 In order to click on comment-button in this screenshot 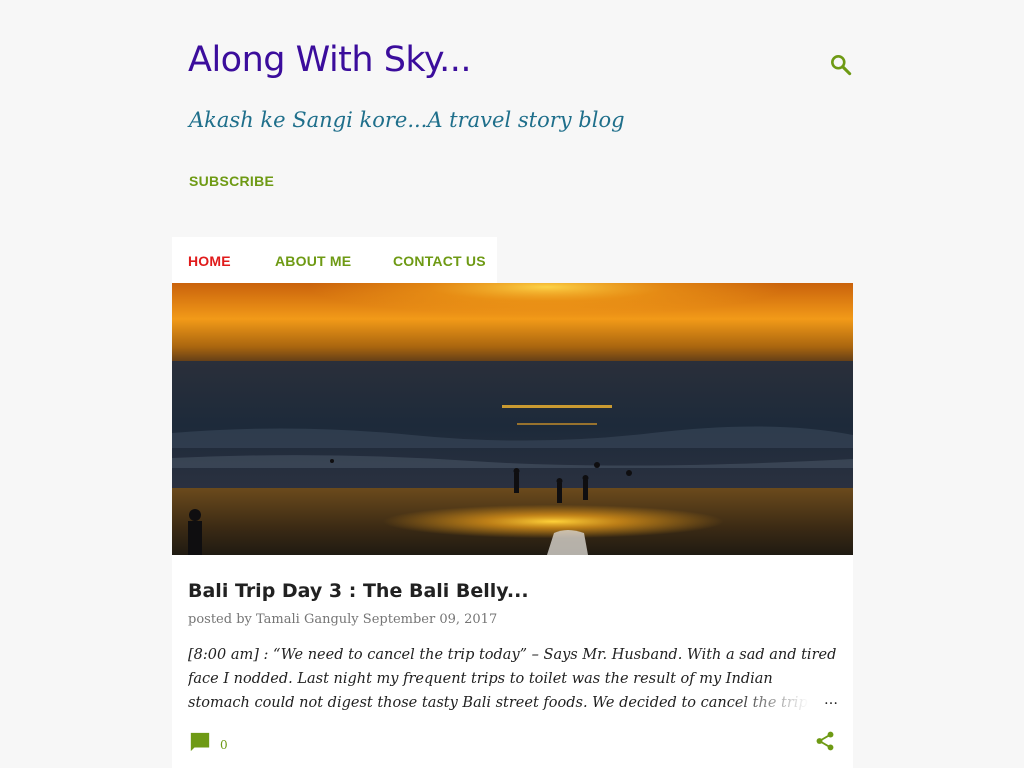, I will do `click(200, 744)`.